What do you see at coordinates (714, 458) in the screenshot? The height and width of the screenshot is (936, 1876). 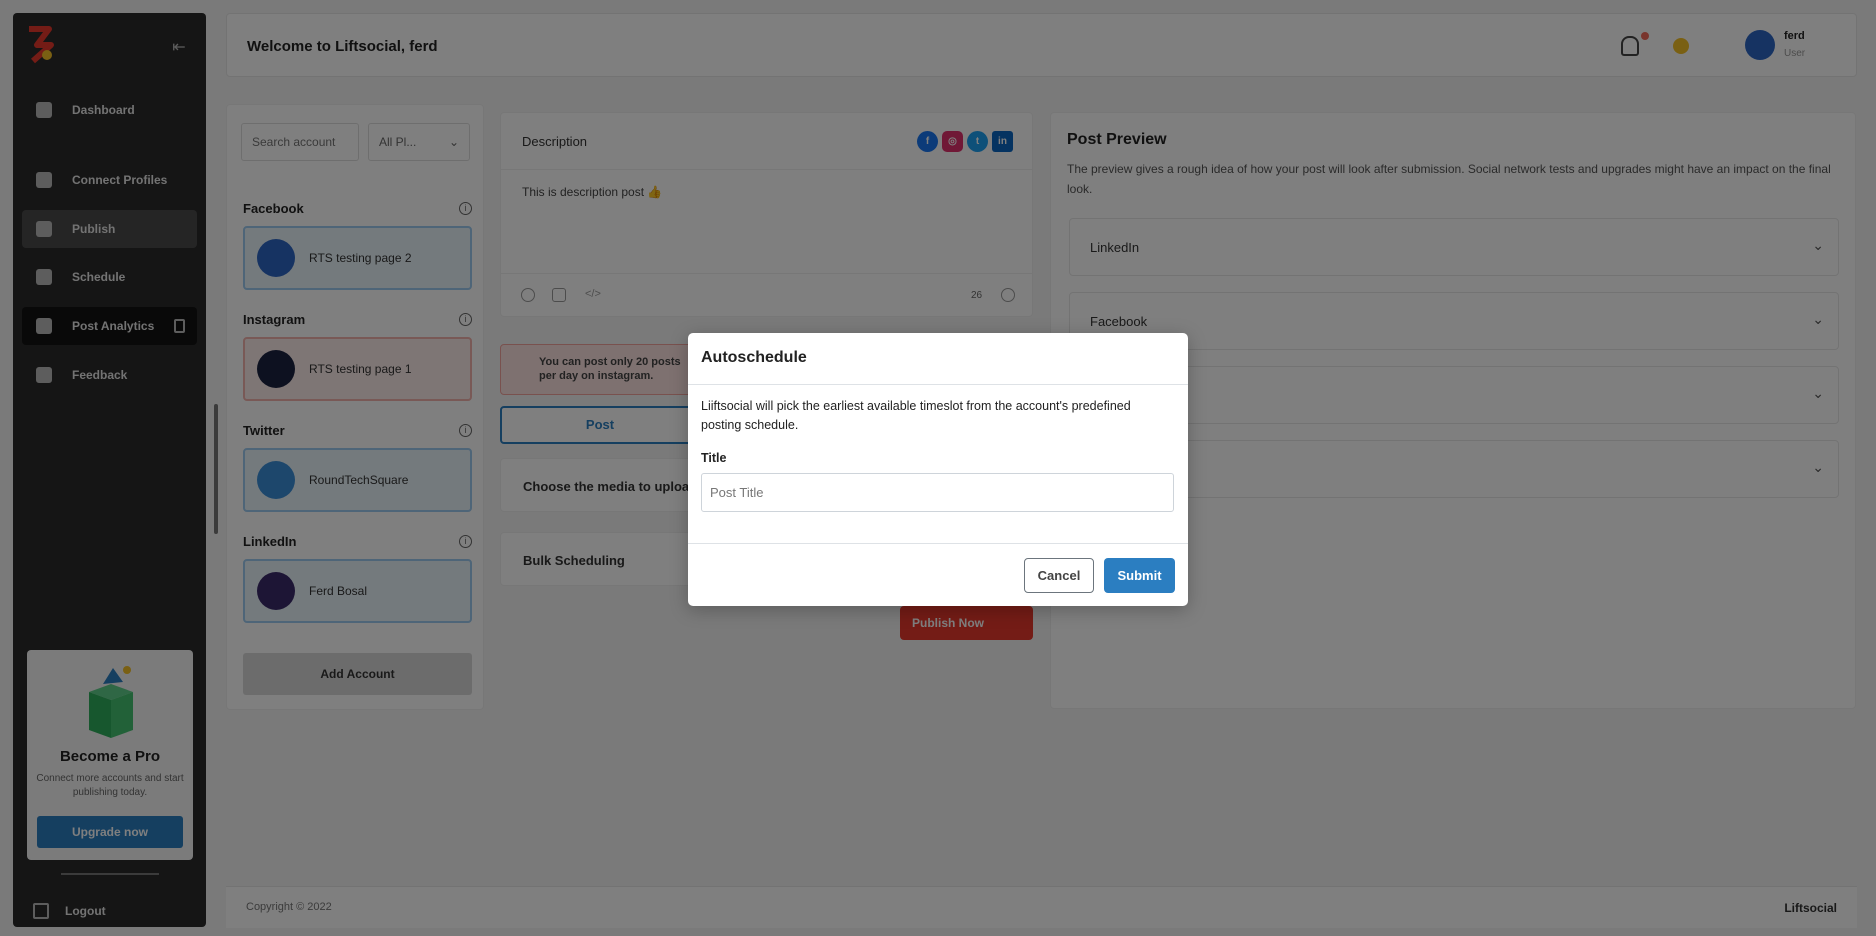 I see `title-field-label: Title` at bounding box center [714, 458].